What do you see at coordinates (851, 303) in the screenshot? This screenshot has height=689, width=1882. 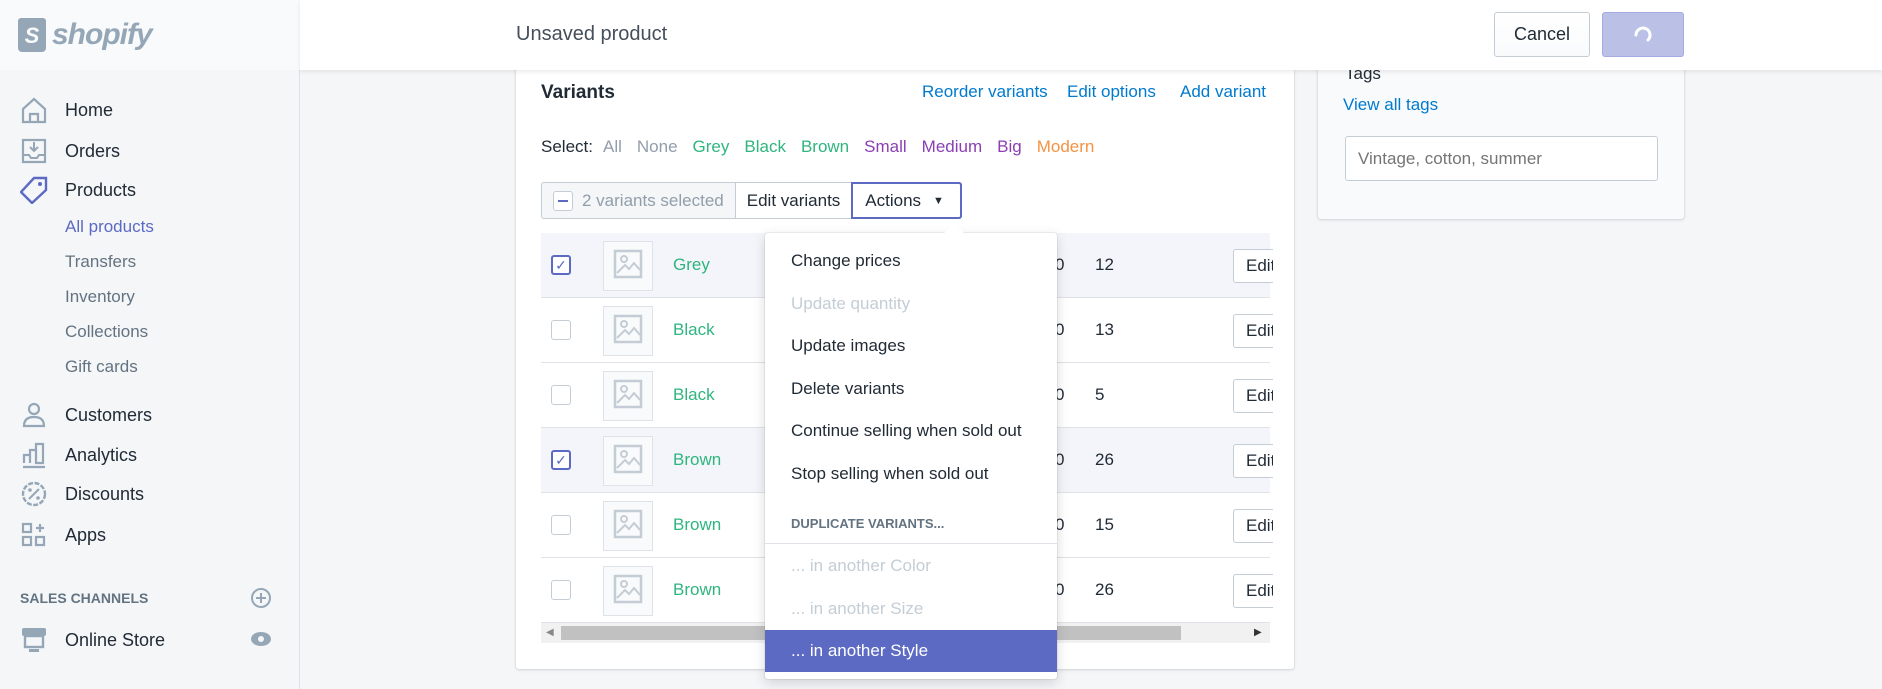 I see `menu-item-update-quantity: Update quantity` at bounding box center [851, 303].